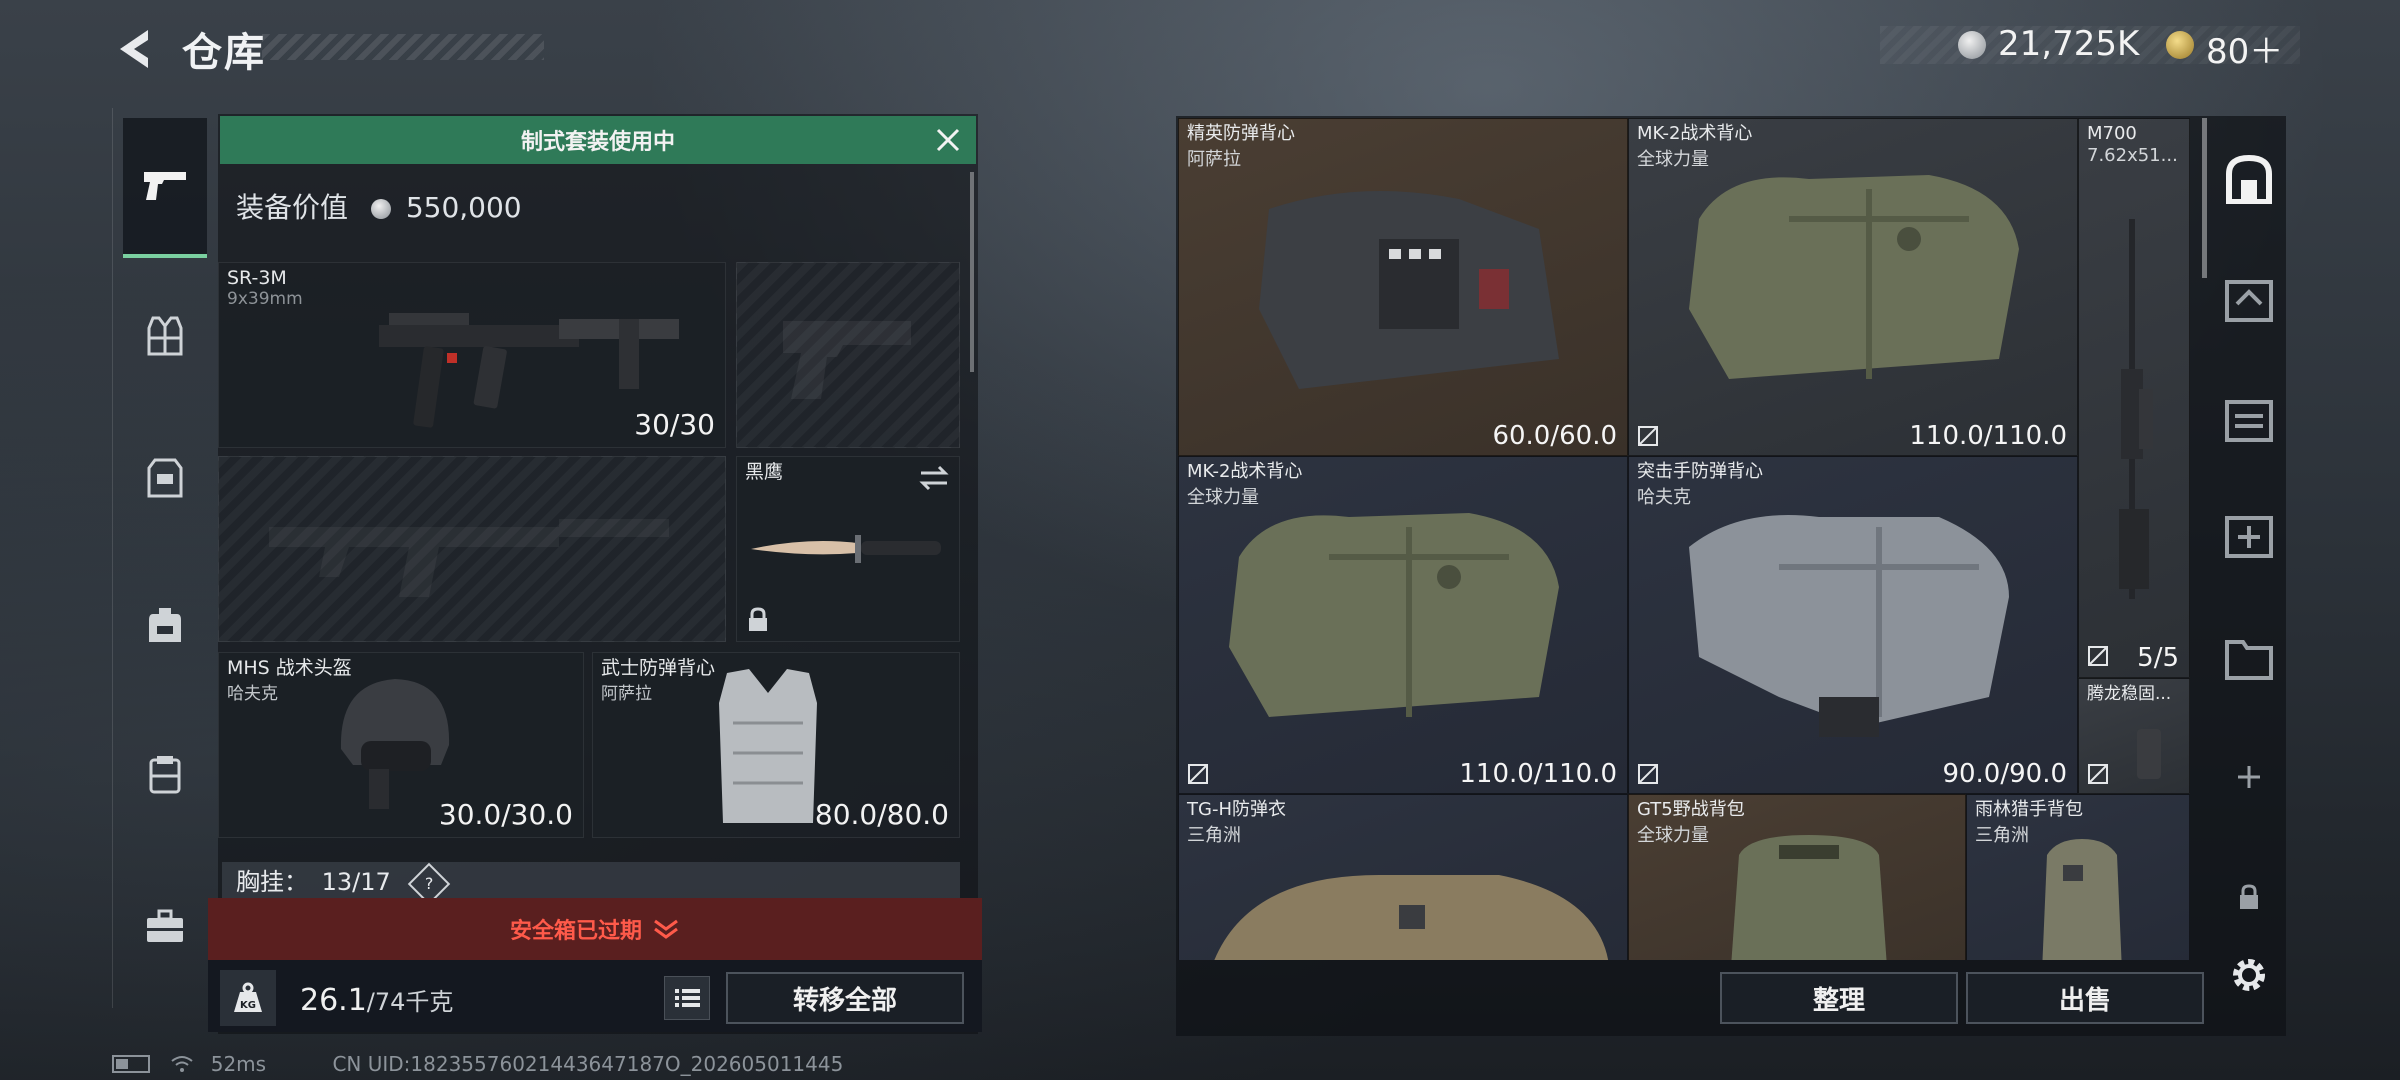  Describe the element at coordinates (403, 47) in the screenshot. I see `title-decoration` at that location.